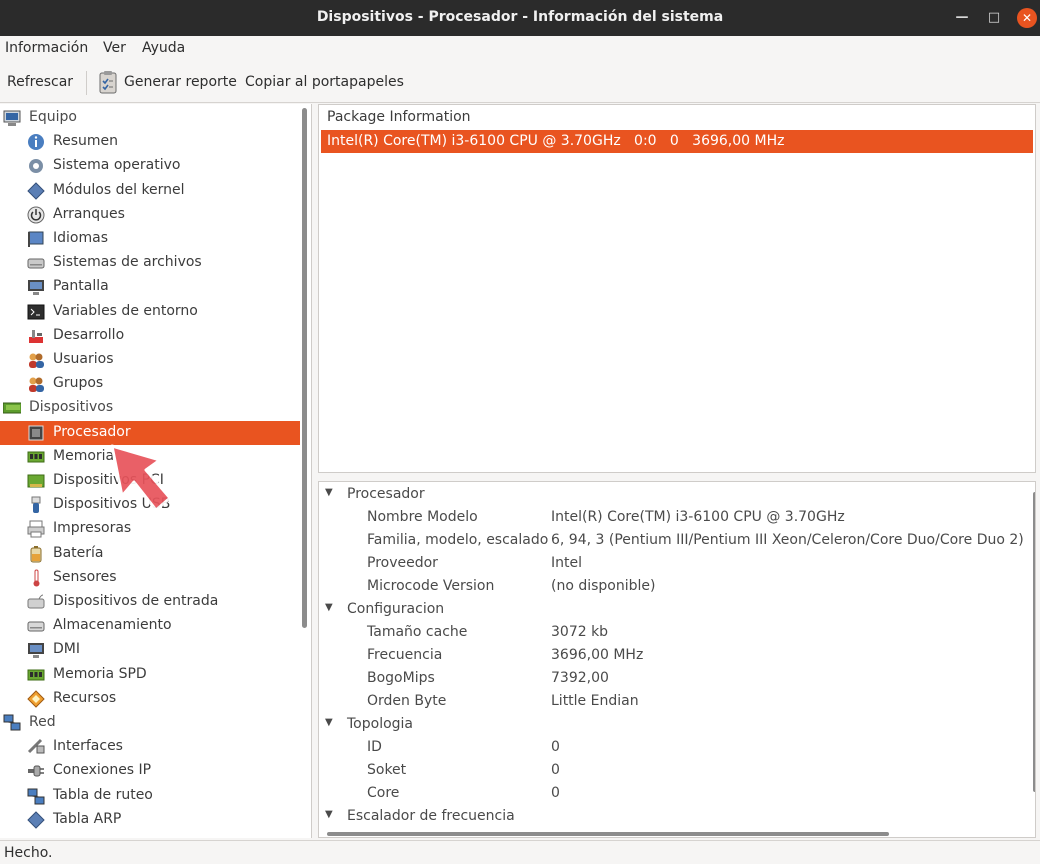 The width and height of the screenshot is (1040, 864). Describe the element at coordinates (150, 578) in the screenshot. I see `sidebar-item-sensores: Sensores` at that location.